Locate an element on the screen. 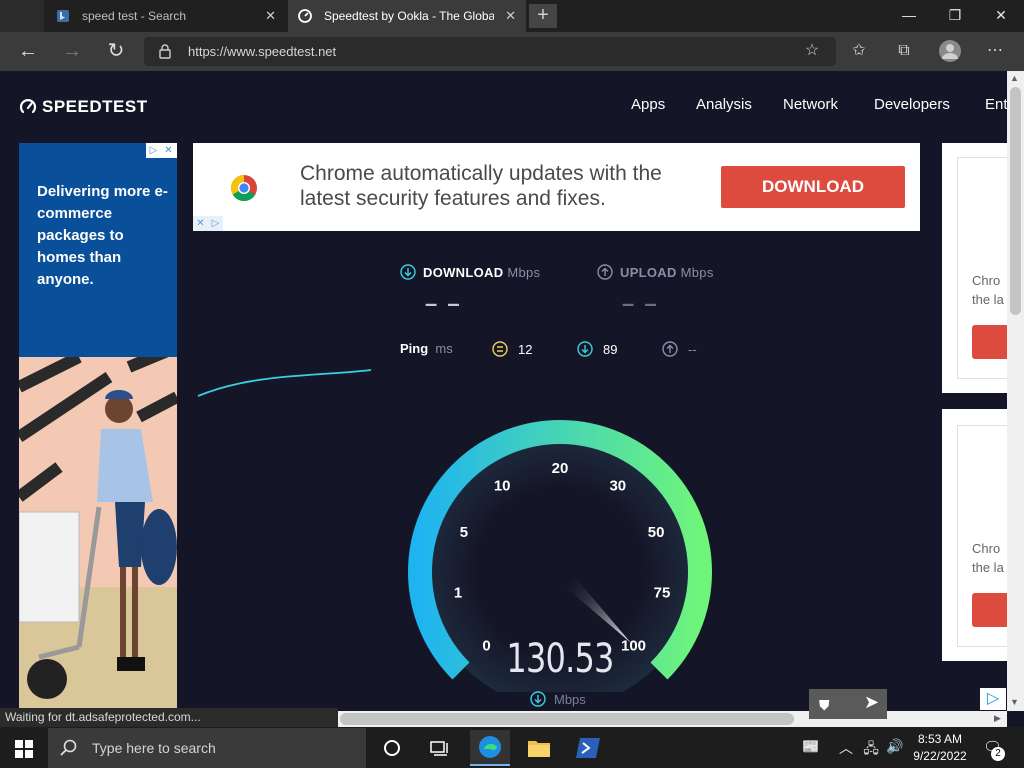 The width and height of the screenshot is (1024, 768). powershell-icon is located at coordinates (588, 748).